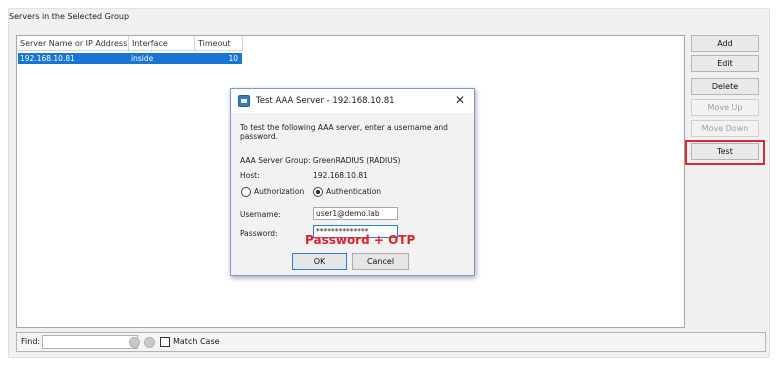 This screenshot has height=365, width=776. What do you see at coordinates (246, 192) in the screenshot?
I see `authorization-radio` at bounding box center [246, 192].